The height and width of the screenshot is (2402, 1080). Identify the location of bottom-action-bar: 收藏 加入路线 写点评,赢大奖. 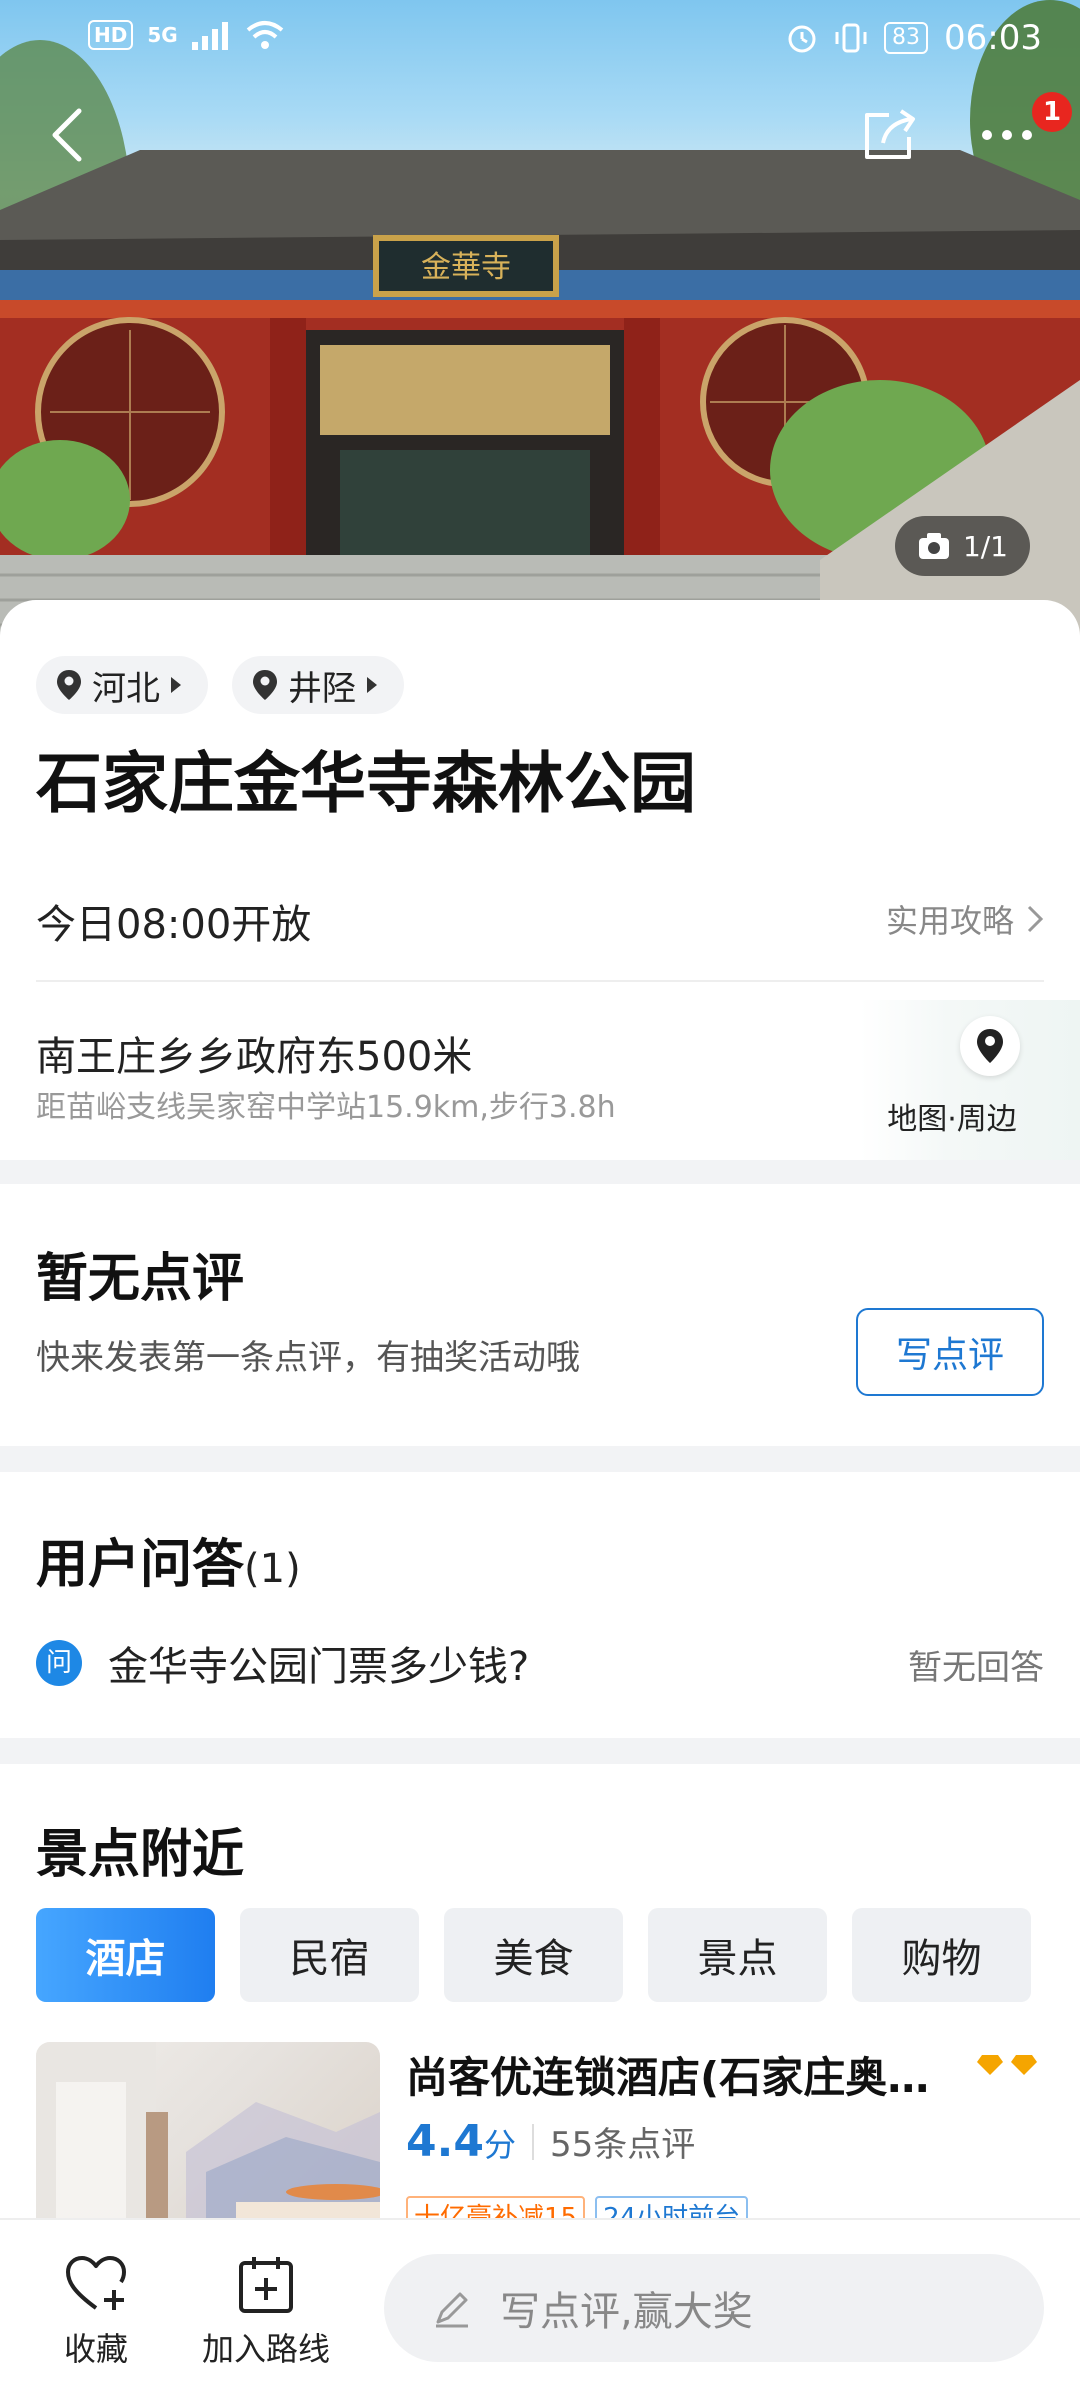
(540, 2310).